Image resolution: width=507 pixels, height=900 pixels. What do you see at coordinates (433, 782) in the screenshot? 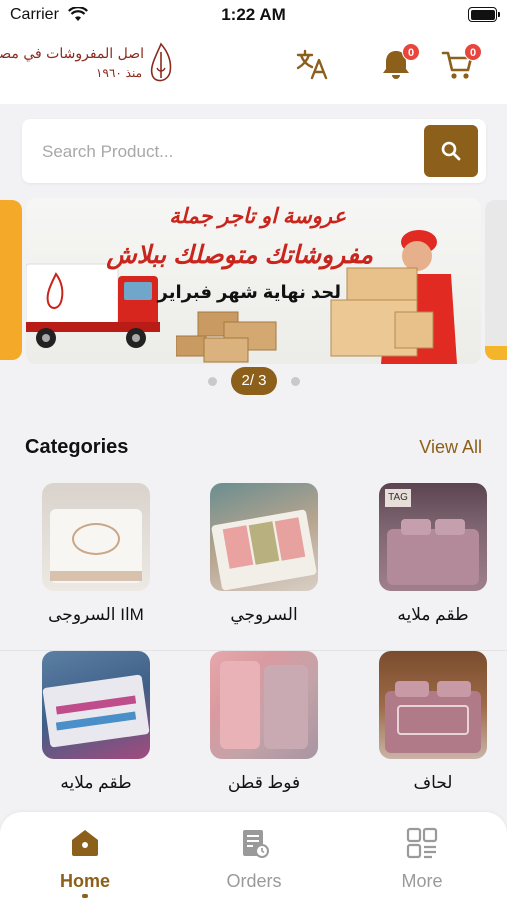
I see `category-label: لحاف` at bounding box center [433, 782].